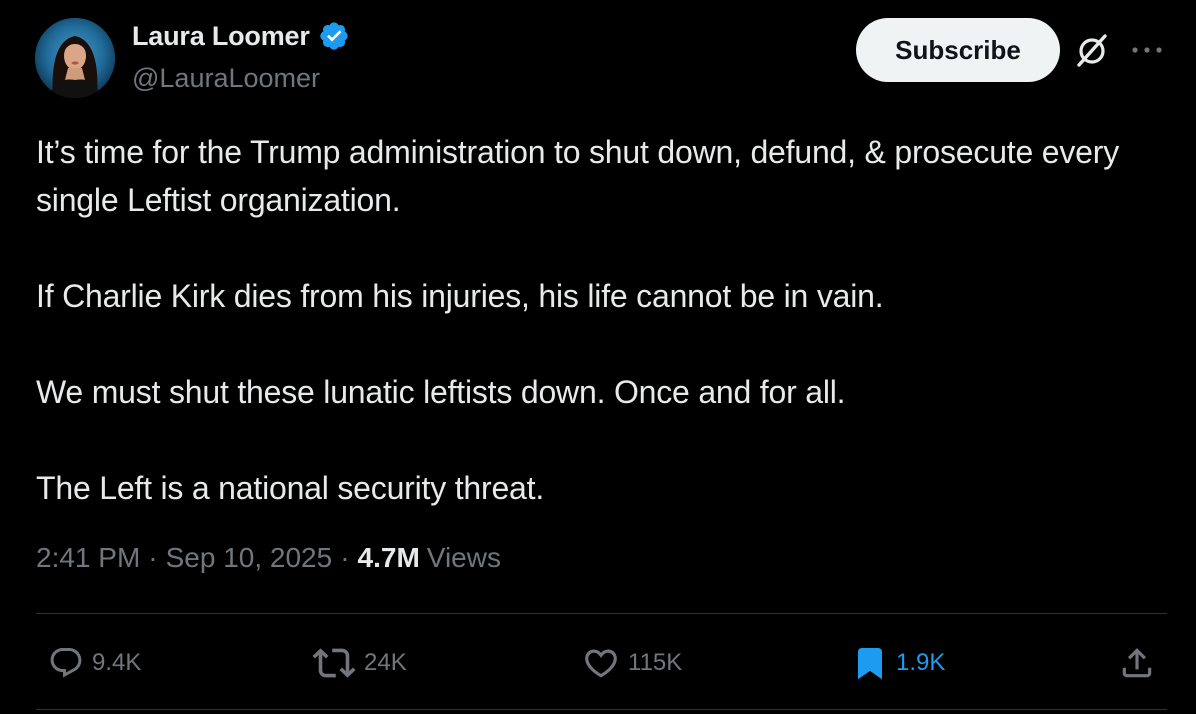  I want to click on avatar, so click(75, 58).